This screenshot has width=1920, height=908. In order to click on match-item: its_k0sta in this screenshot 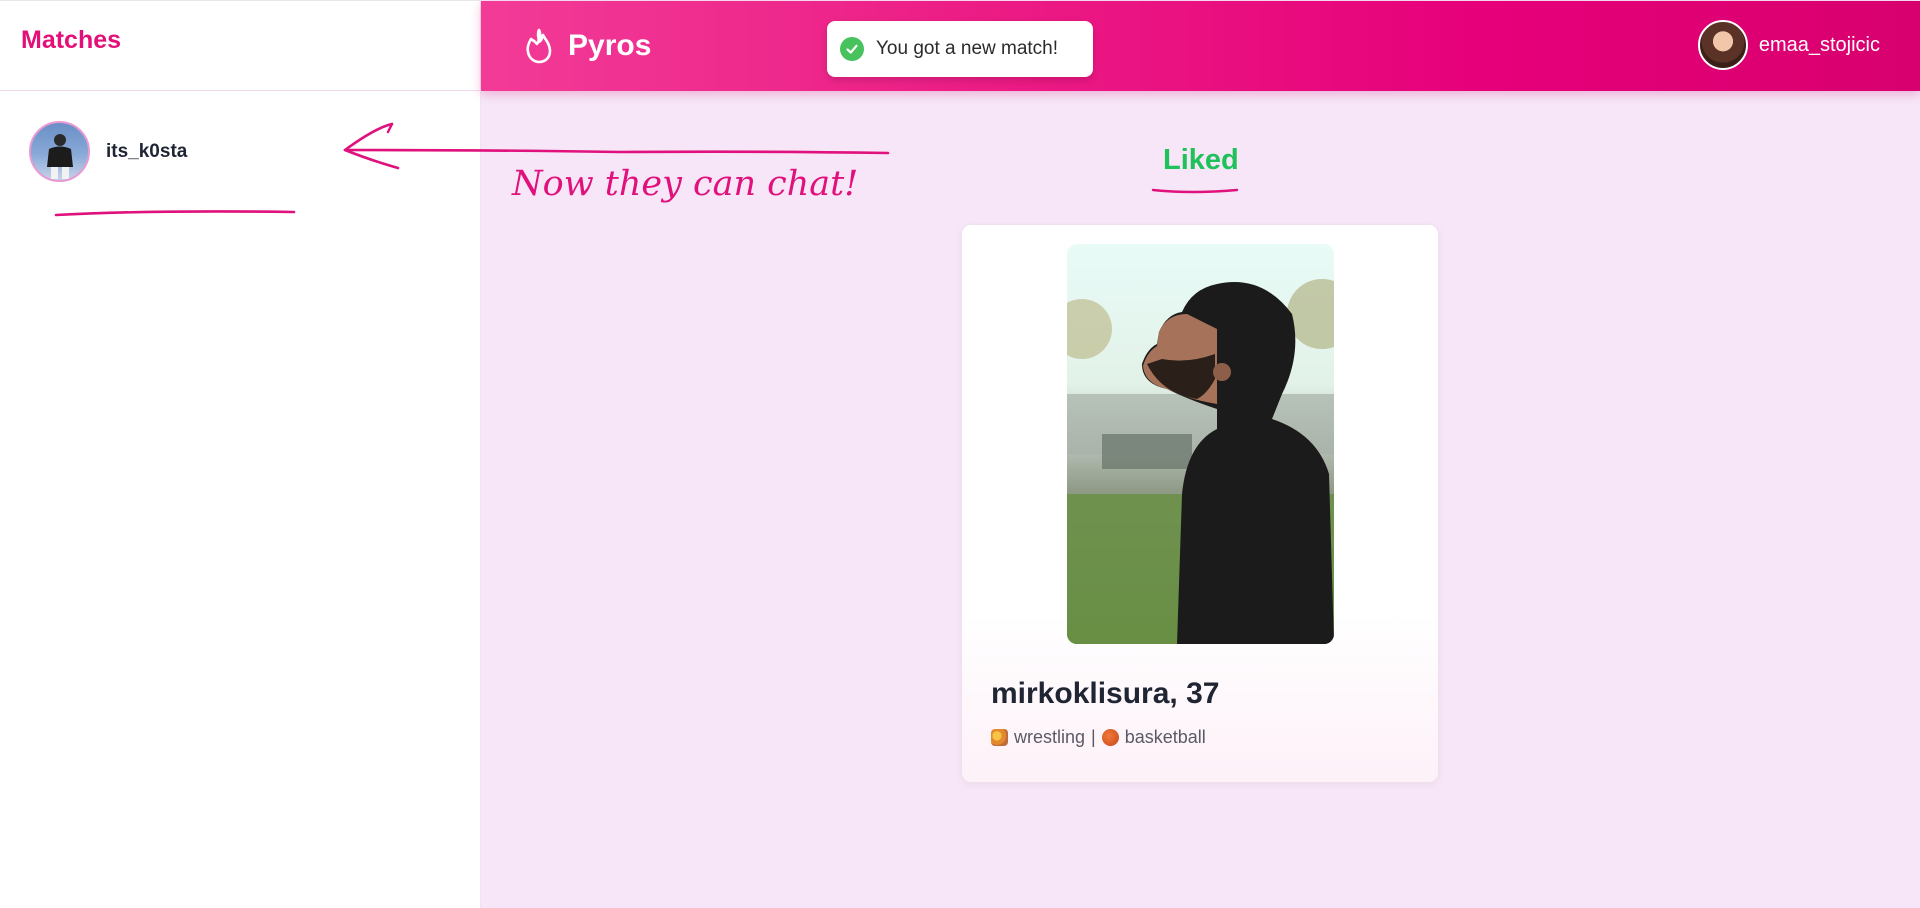, I will do `click(108, 151)`.